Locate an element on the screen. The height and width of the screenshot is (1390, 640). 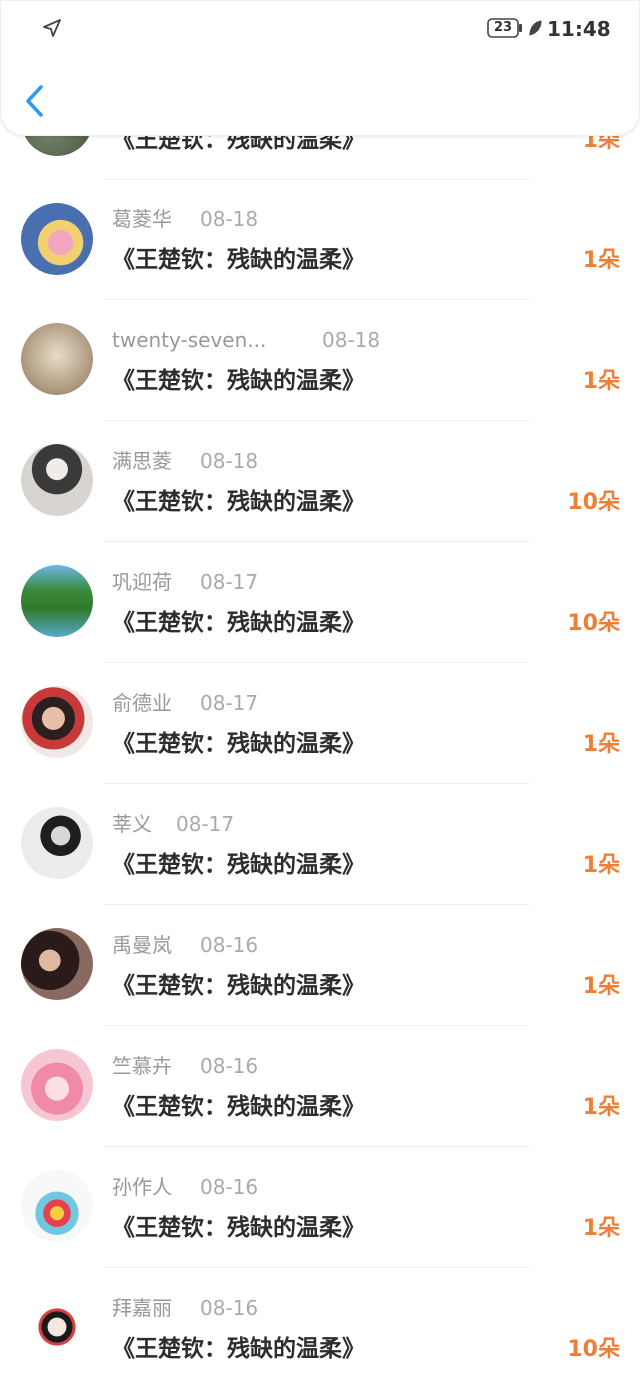
user-name: 禹曼岚 is located at coordinates (142, 945).